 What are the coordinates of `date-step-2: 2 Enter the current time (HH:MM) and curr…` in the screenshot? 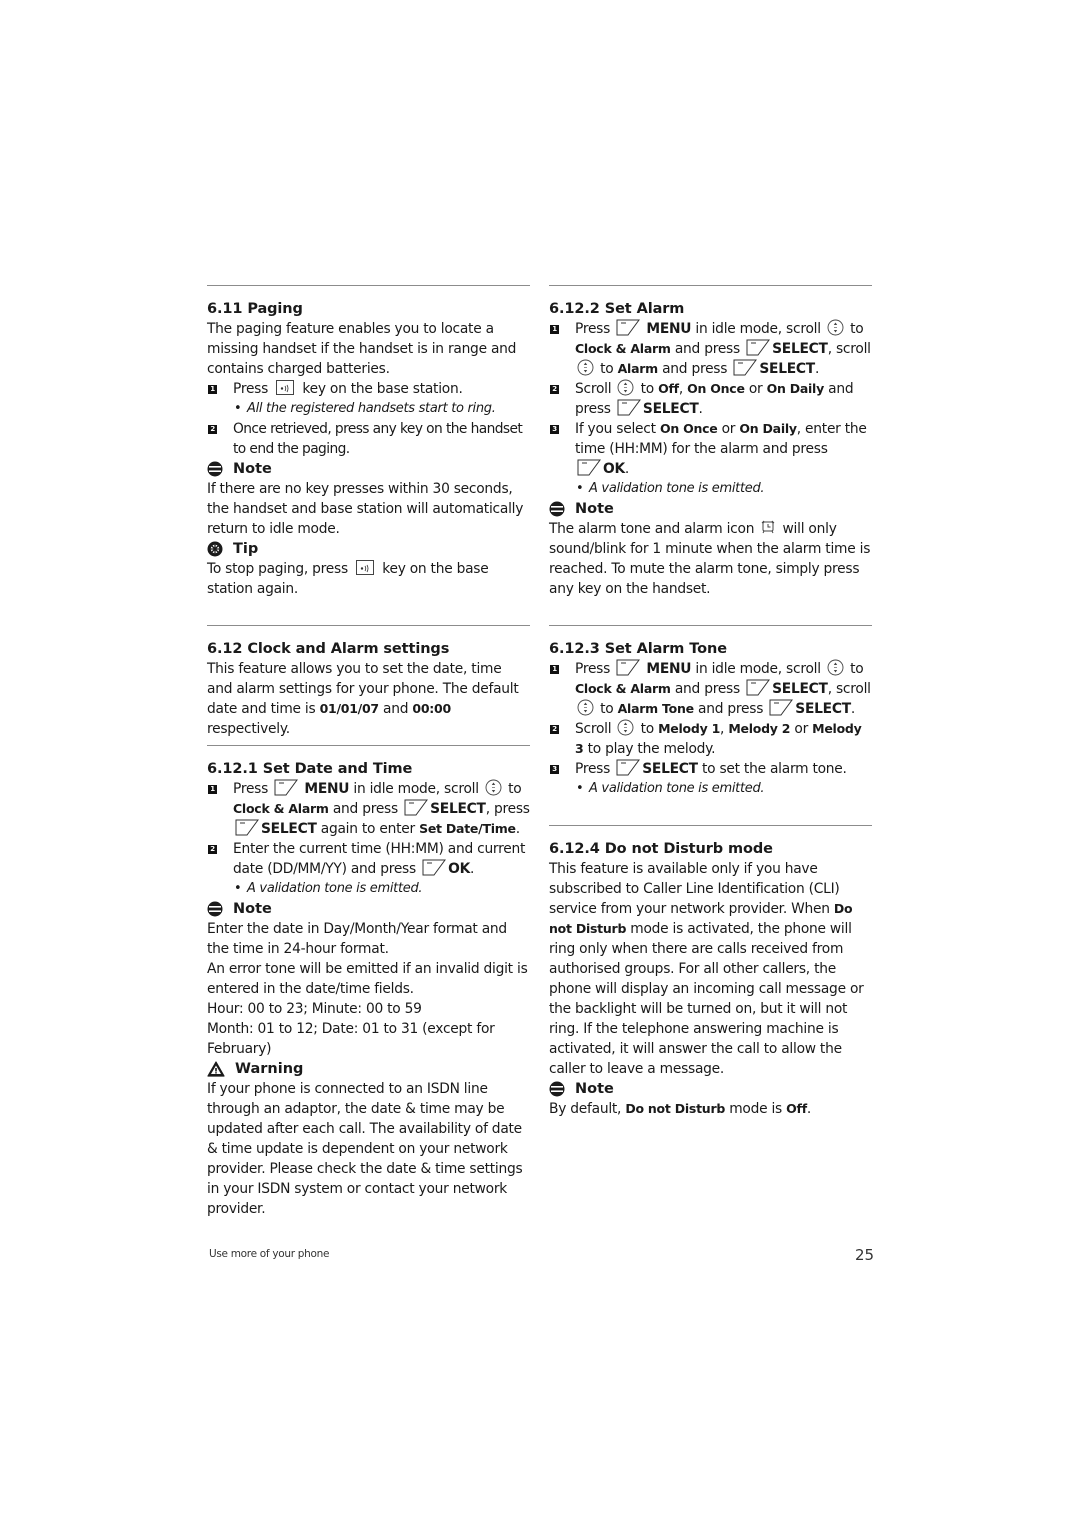 It's located at (368, 859).